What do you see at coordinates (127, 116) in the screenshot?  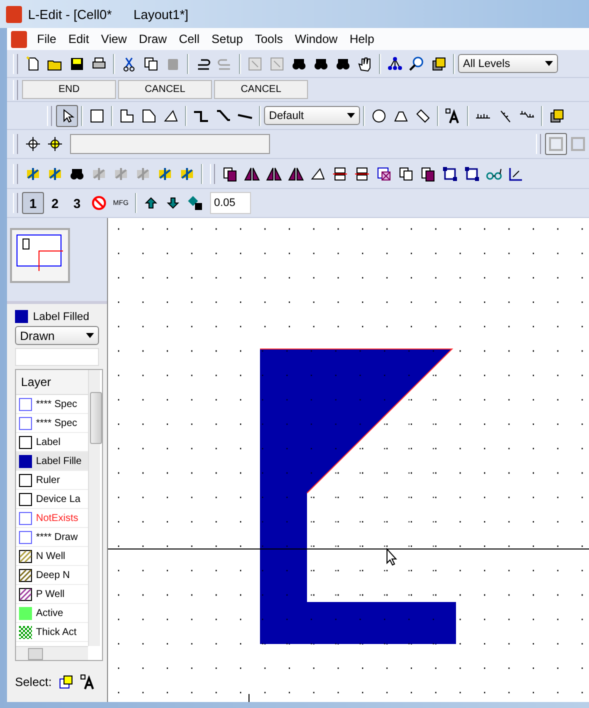 I see `l-polygon-icon` at bounding box center [127, 116].